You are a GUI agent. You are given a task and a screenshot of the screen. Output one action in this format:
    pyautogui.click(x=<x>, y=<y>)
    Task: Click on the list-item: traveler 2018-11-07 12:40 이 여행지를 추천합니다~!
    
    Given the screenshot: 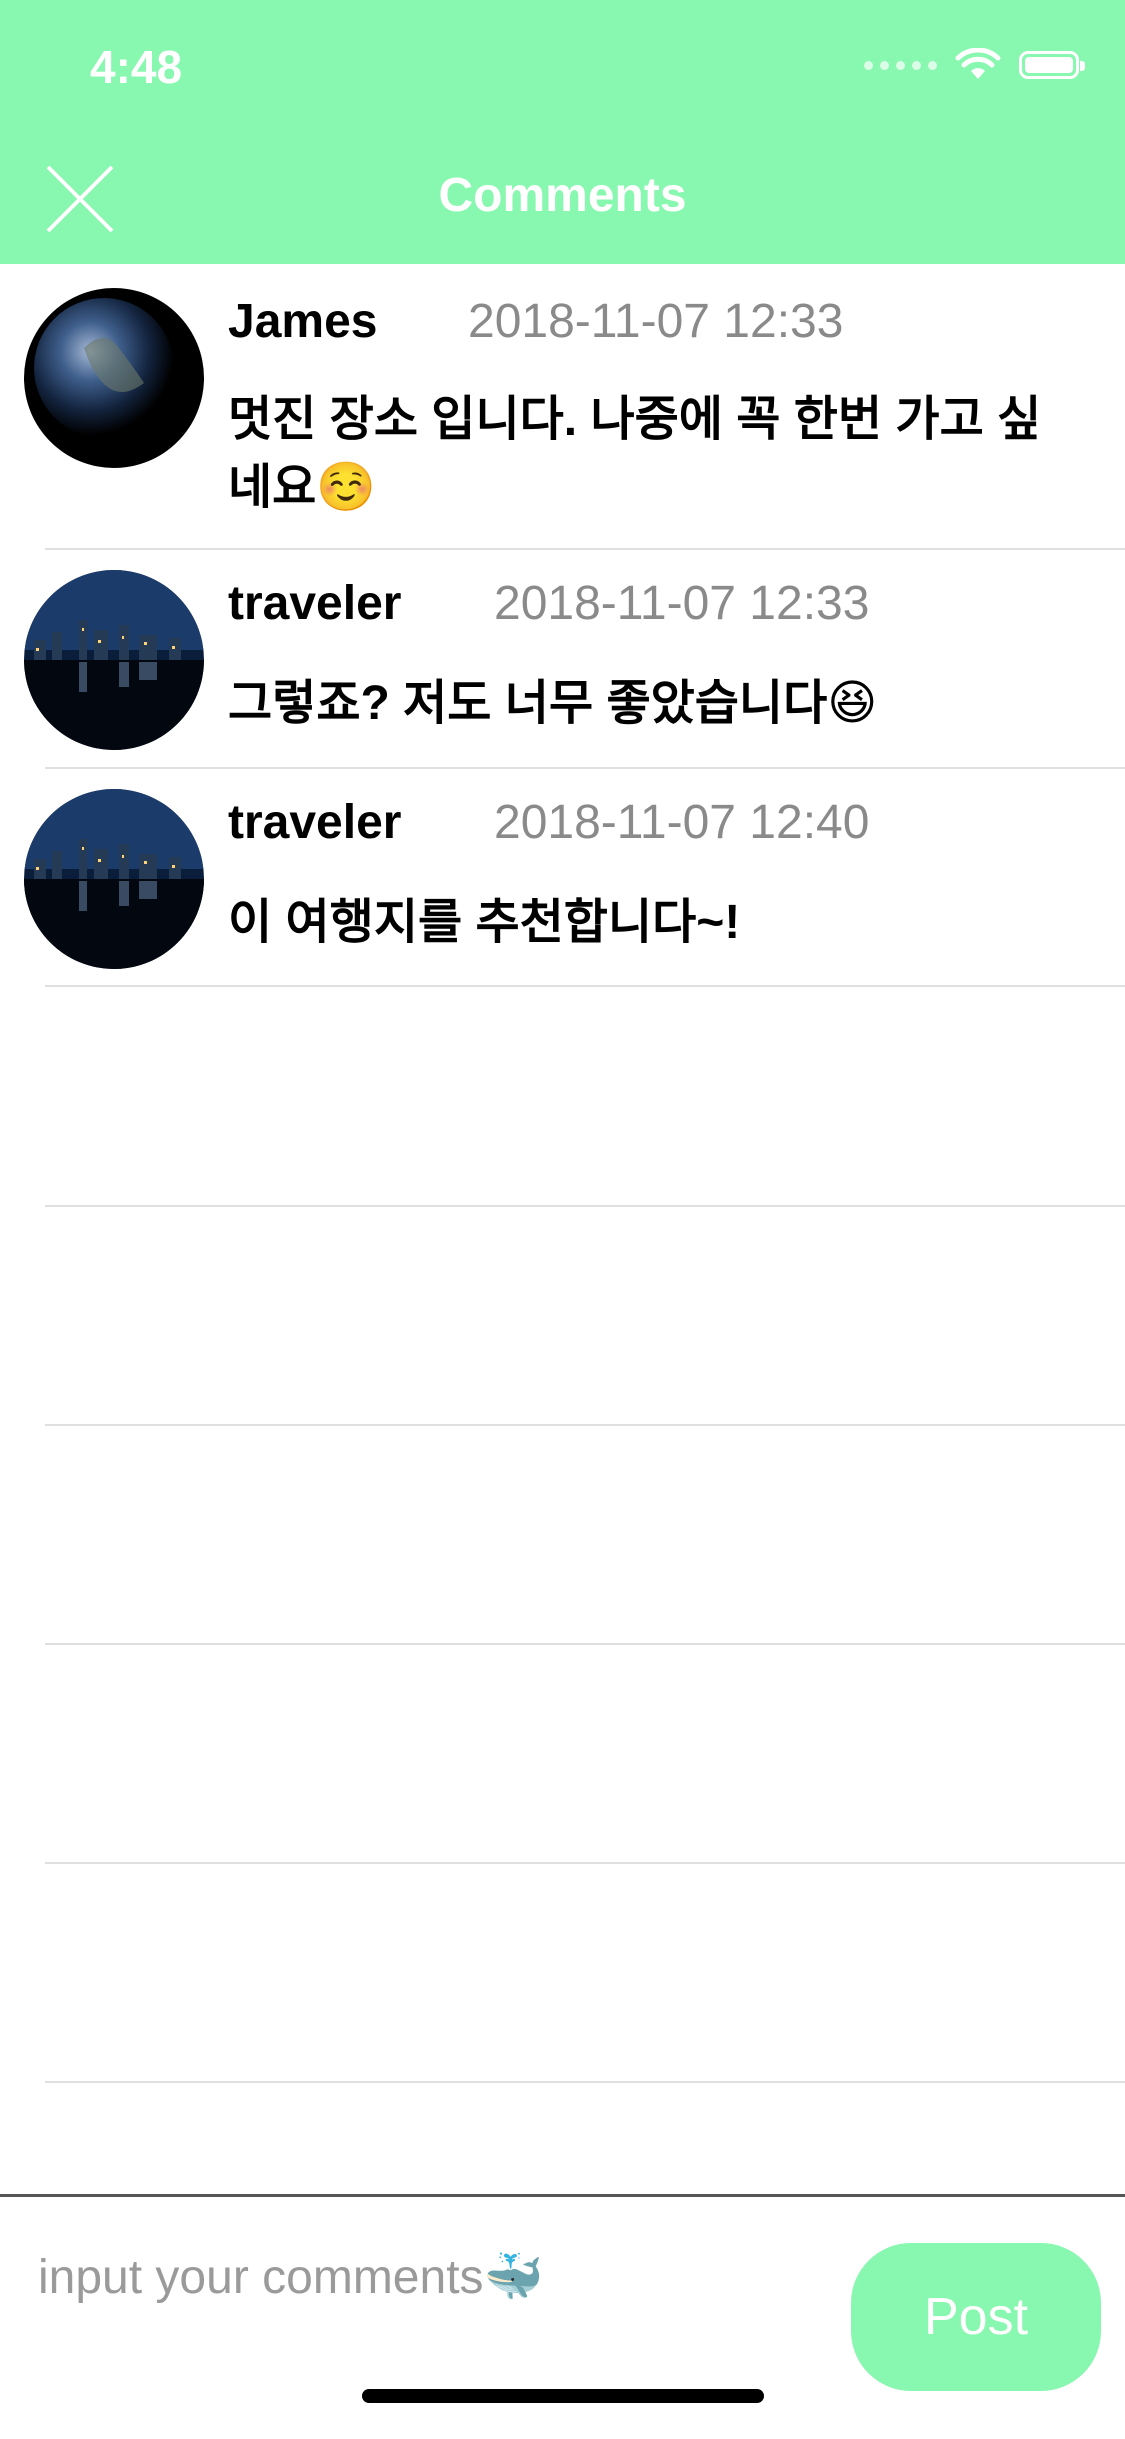 What is the action you would take?
    pyautogui.click(x=562, y=877)
    